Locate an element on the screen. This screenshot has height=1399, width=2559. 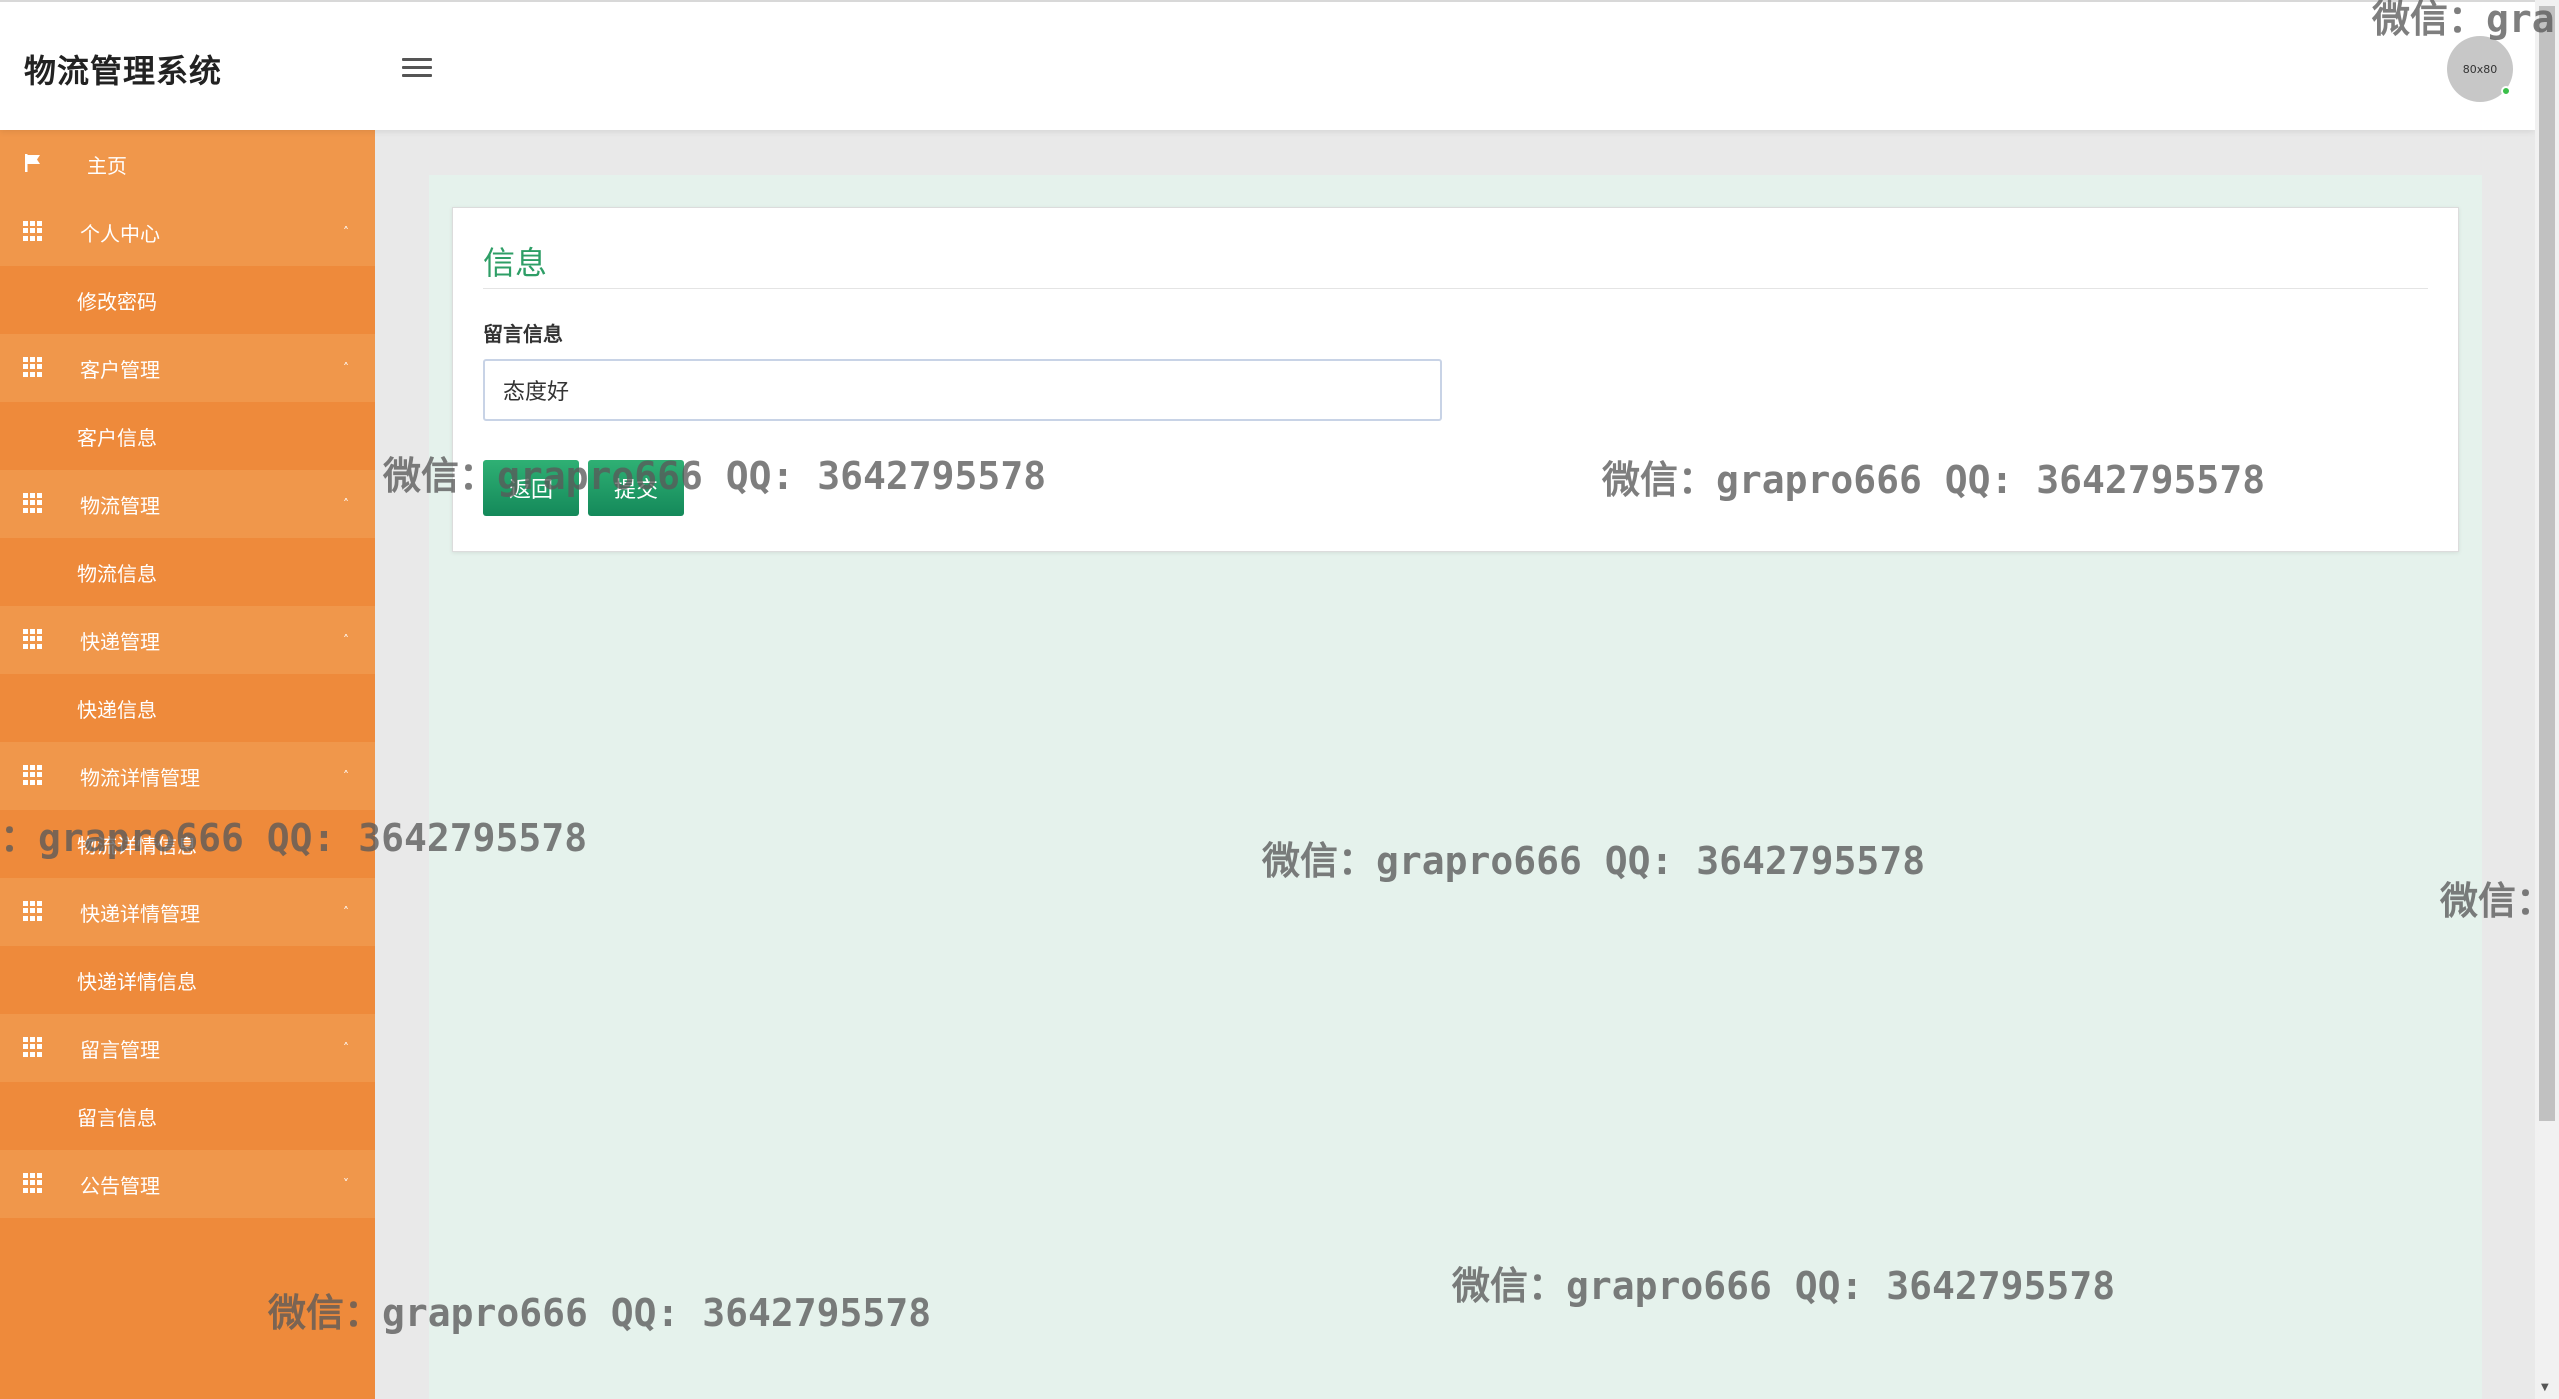
sidebar-item-logistics-management: 物流管理 ˄ is located at coordinates (187, 504).